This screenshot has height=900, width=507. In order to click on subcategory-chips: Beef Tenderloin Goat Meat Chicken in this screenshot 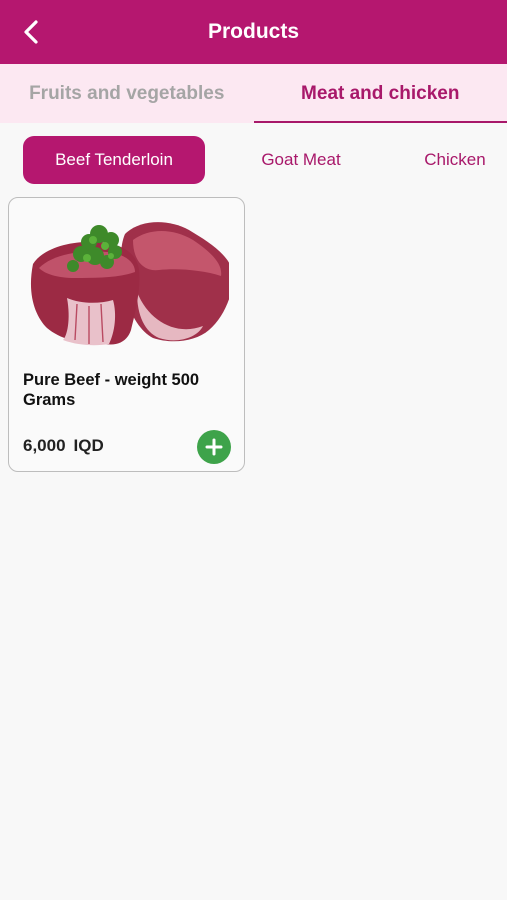, I will do `click(253, 161)`.